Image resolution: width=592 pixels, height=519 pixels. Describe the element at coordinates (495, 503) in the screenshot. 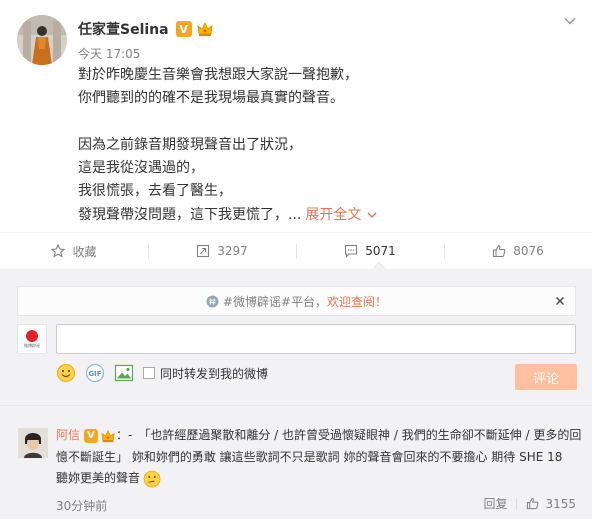

I see `reply-button: 回复` at that location.